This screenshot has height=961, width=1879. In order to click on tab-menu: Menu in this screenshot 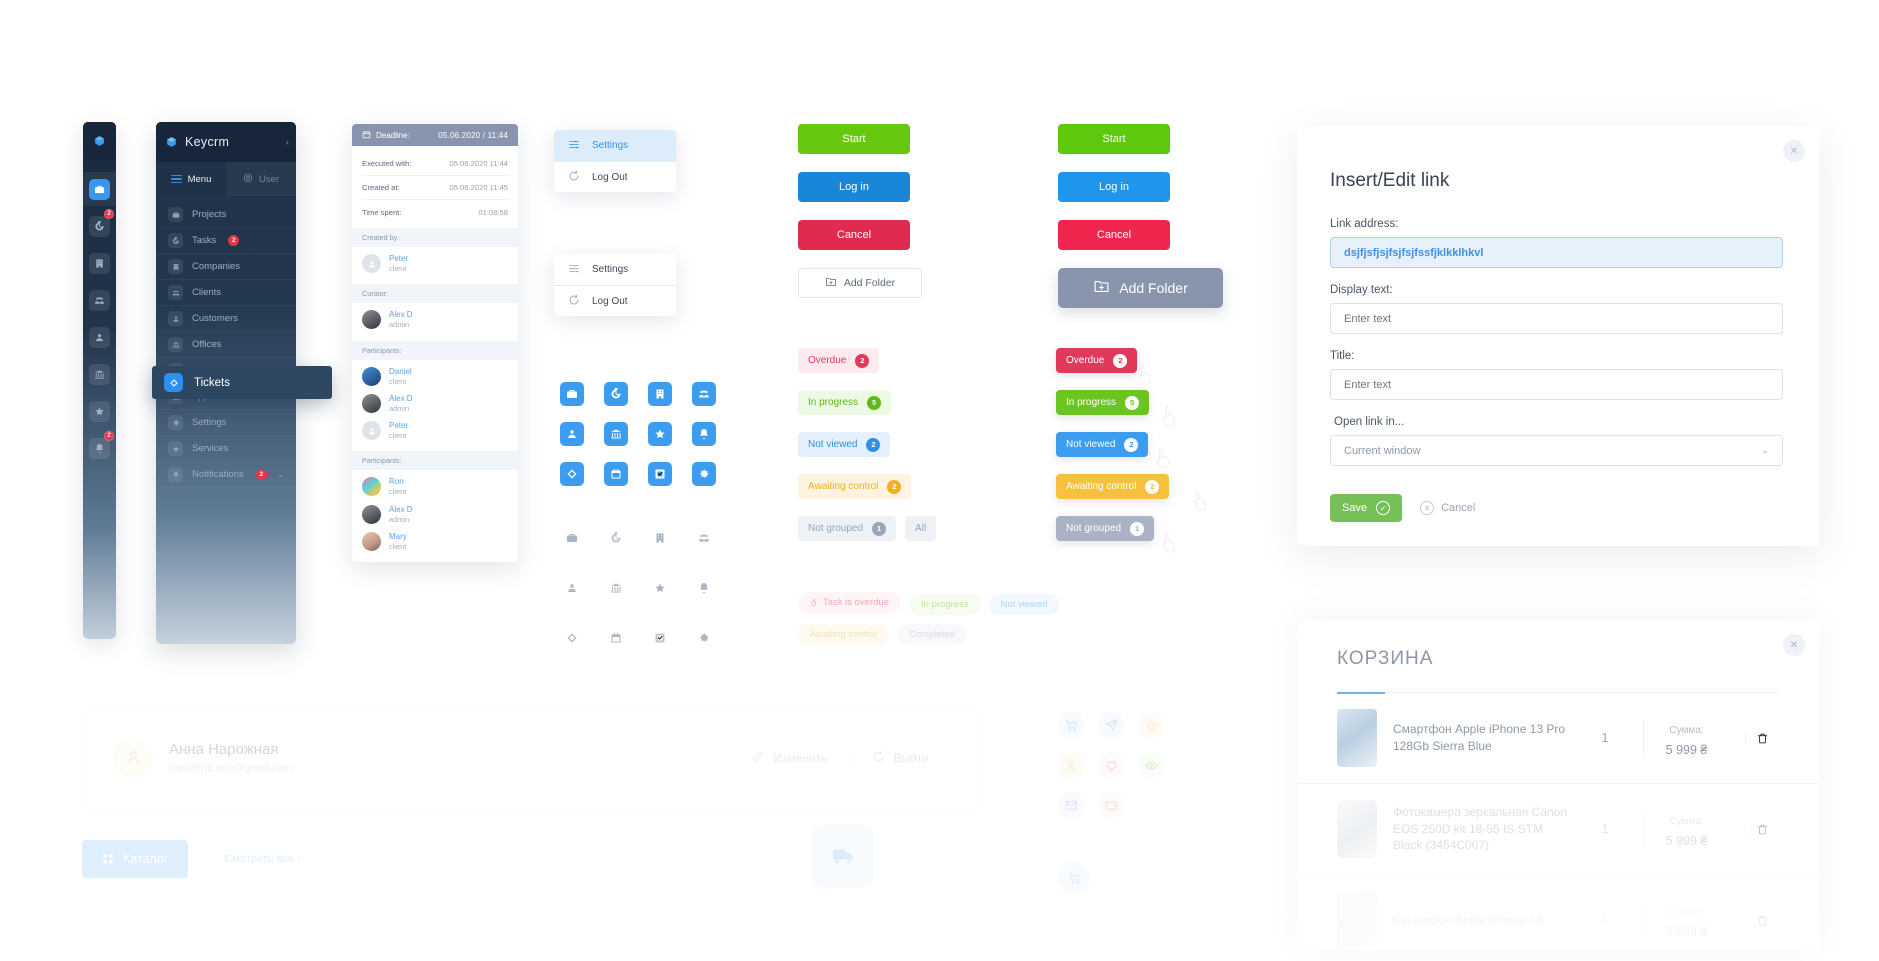, I will do `click(191, 179)`.